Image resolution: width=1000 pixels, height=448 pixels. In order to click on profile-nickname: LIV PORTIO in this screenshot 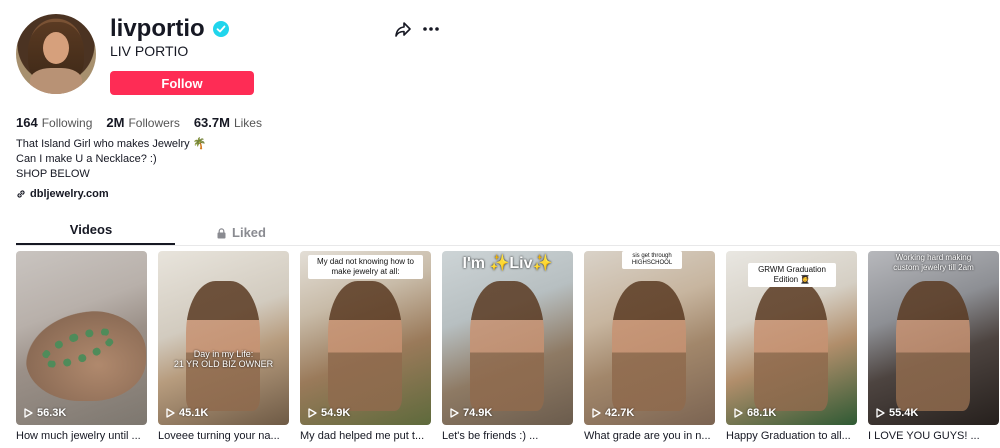, I will do `click(149, 51)`.